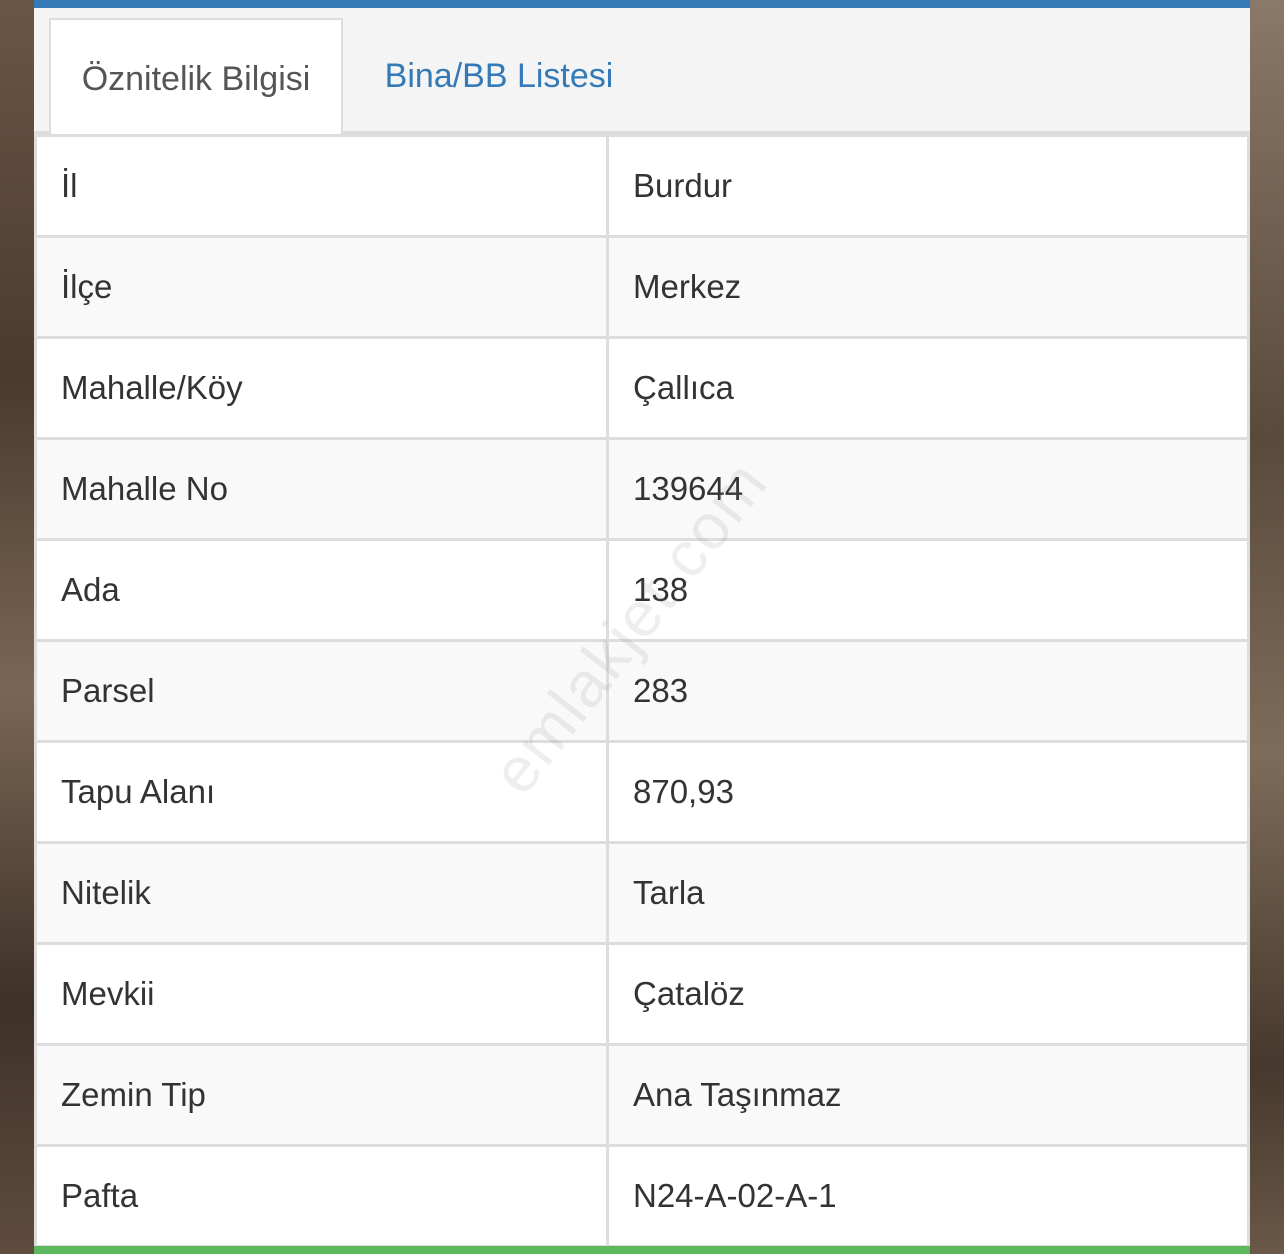  Describe the element at coordinates (321, 691) in the screenshot. I see `row-key: Parsel` at that location.